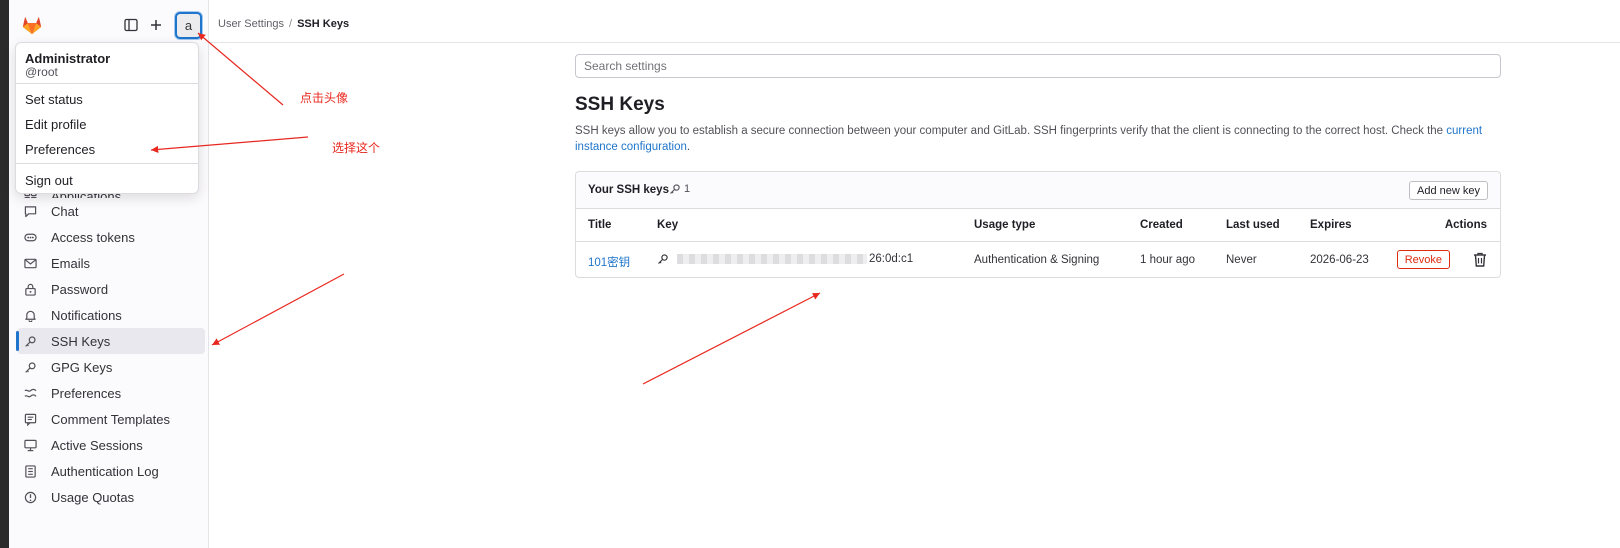  What do you see at coordinates (105, 471) in the screenshot?
I see `sidebar-item-label: Authentication Log` at bounding box center [105, 471].